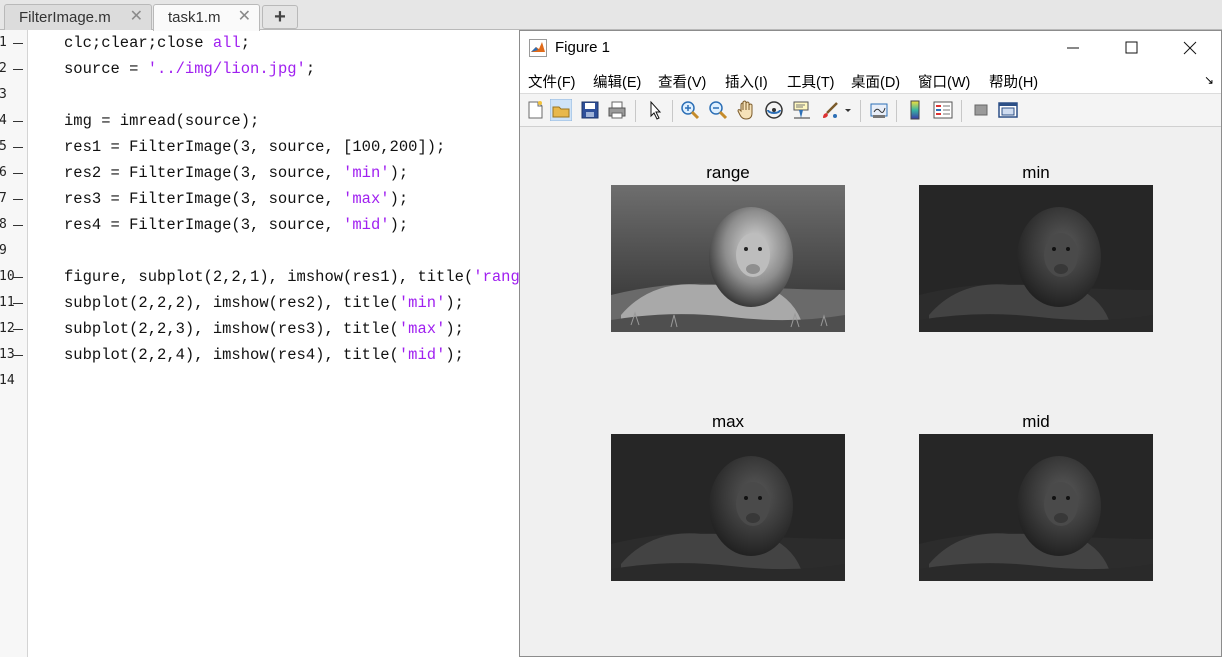  I want to click on editor-tab-bar: FilterImage.m ✕ task1.m ✕ +, so click(611, 15).